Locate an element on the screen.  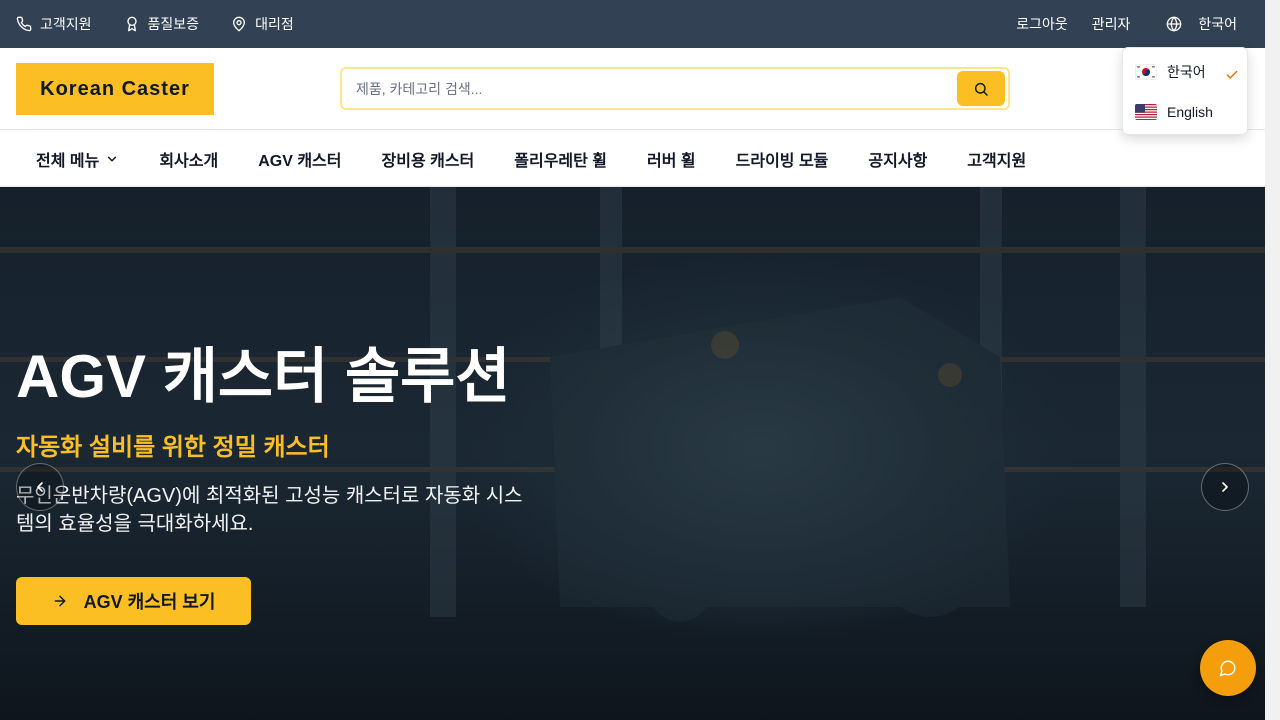
language-option-label: 한국어 is located at coordinates (1186, 72).